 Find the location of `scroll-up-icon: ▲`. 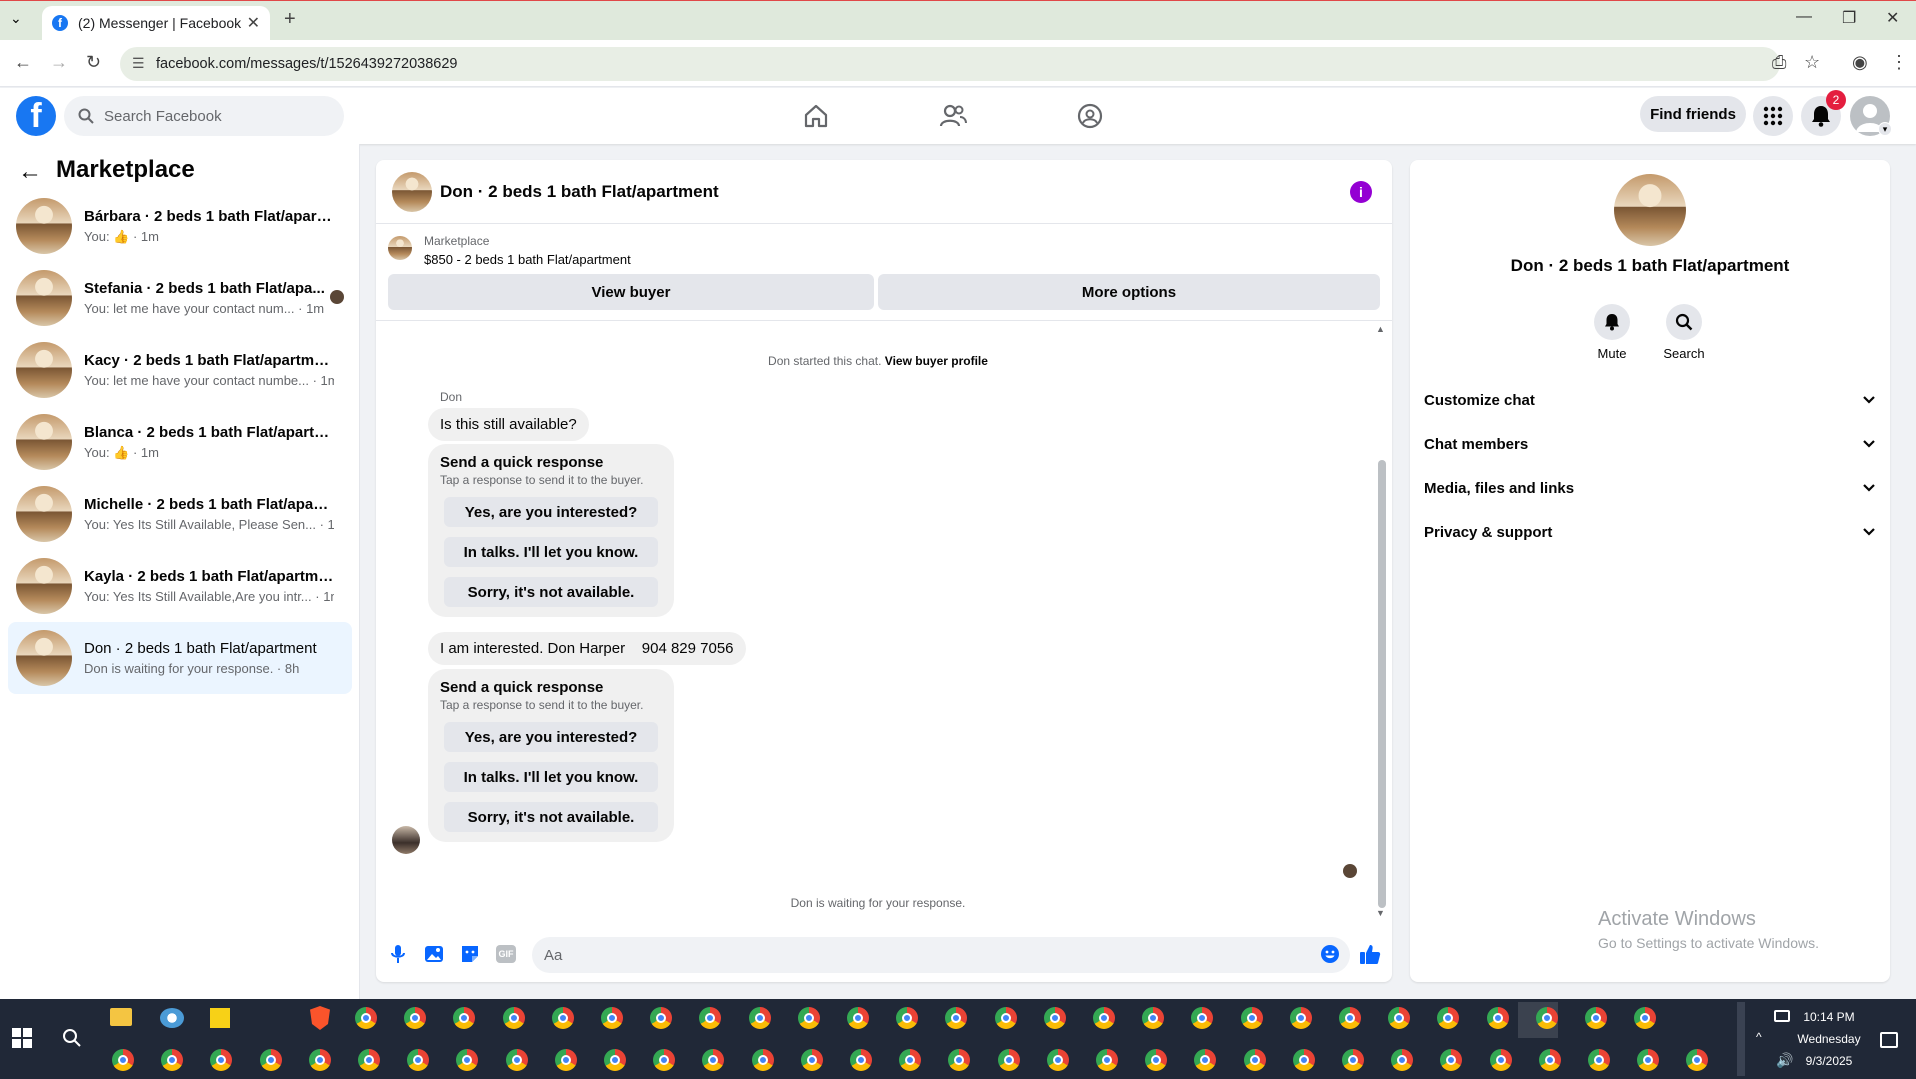

scroll-up-icon: ▲ is located at coordinates (1380, 329).